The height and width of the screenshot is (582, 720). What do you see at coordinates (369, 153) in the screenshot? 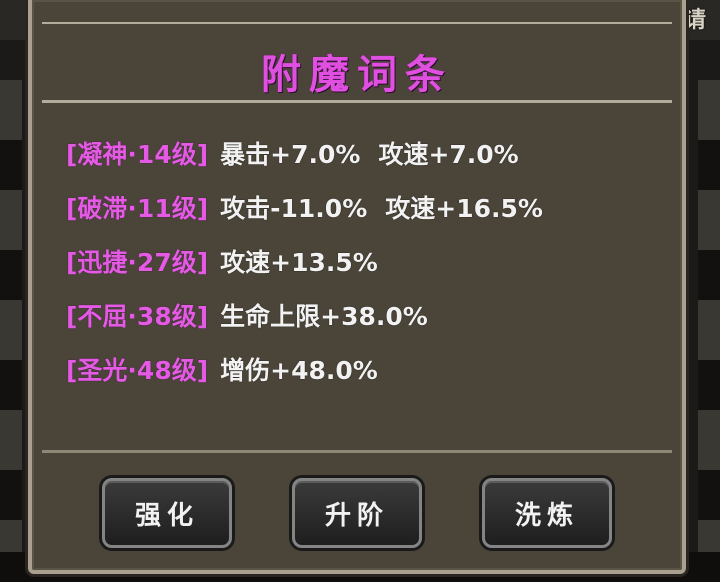
I see `affix-row: [凝神·14级] 暴击+7.0% 攻速+7.0%` at bounding box center [369, 153].